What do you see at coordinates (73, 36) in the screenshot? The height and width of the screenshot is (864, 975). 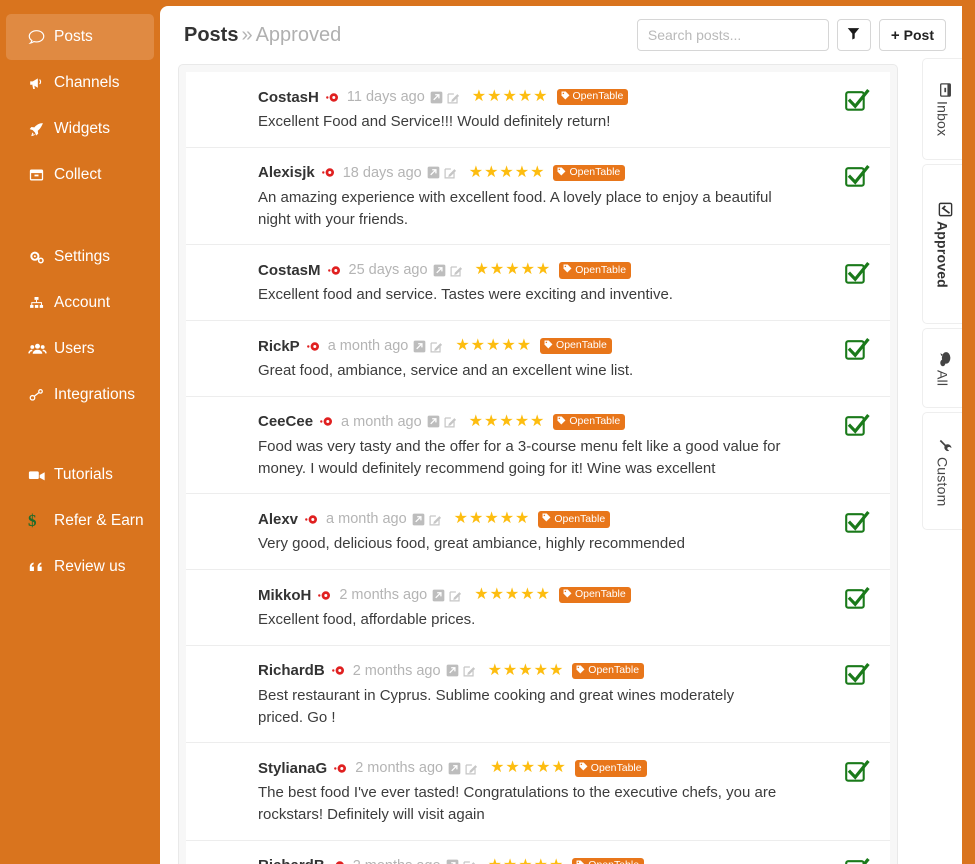 I see `sidebar-item-label: Posts` at bounding box center [73, 36].